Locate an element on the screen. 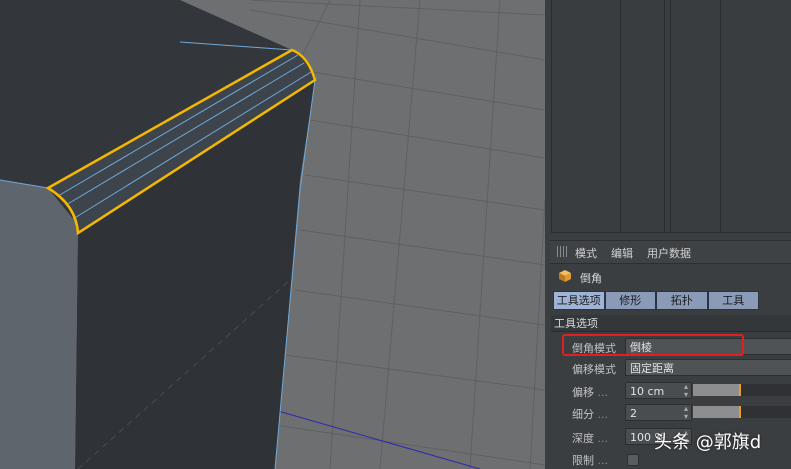 The width and height of the screenshot is (791, 469). watermark: 头条 @郭旗d is located at coordinates (708, 442).